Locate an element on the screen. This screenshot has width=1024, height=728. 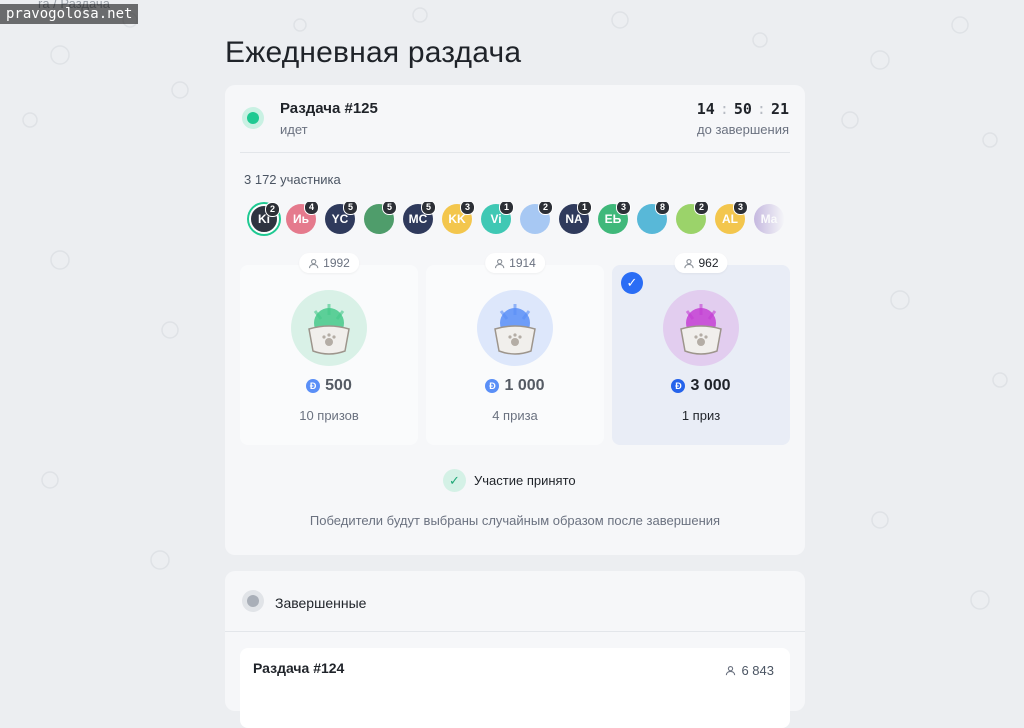
timer-minutes: 50 is located at coordinates (742, 109).